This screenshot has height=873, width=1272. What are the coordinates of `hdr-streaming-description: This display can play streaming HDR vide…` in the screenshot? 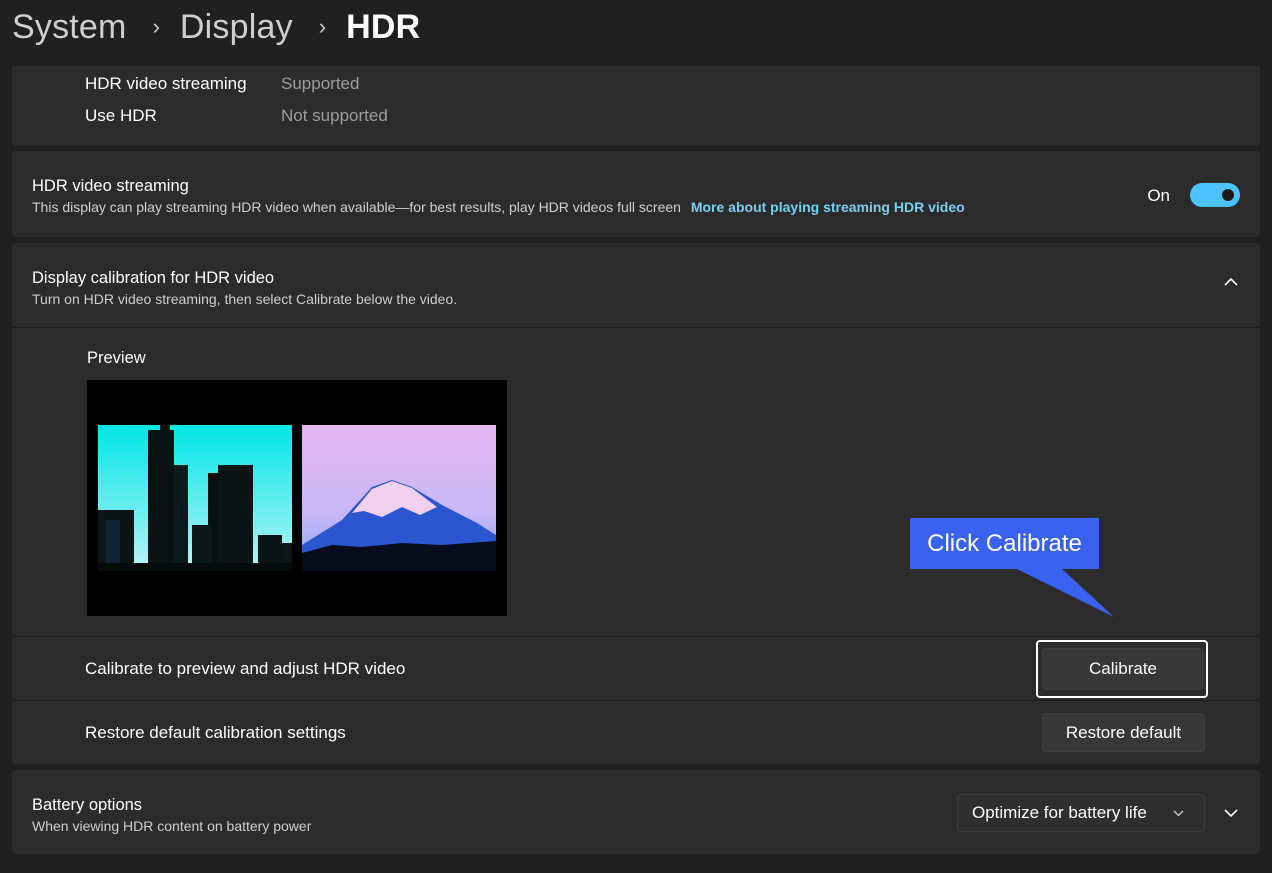 It's located at (498, 207).